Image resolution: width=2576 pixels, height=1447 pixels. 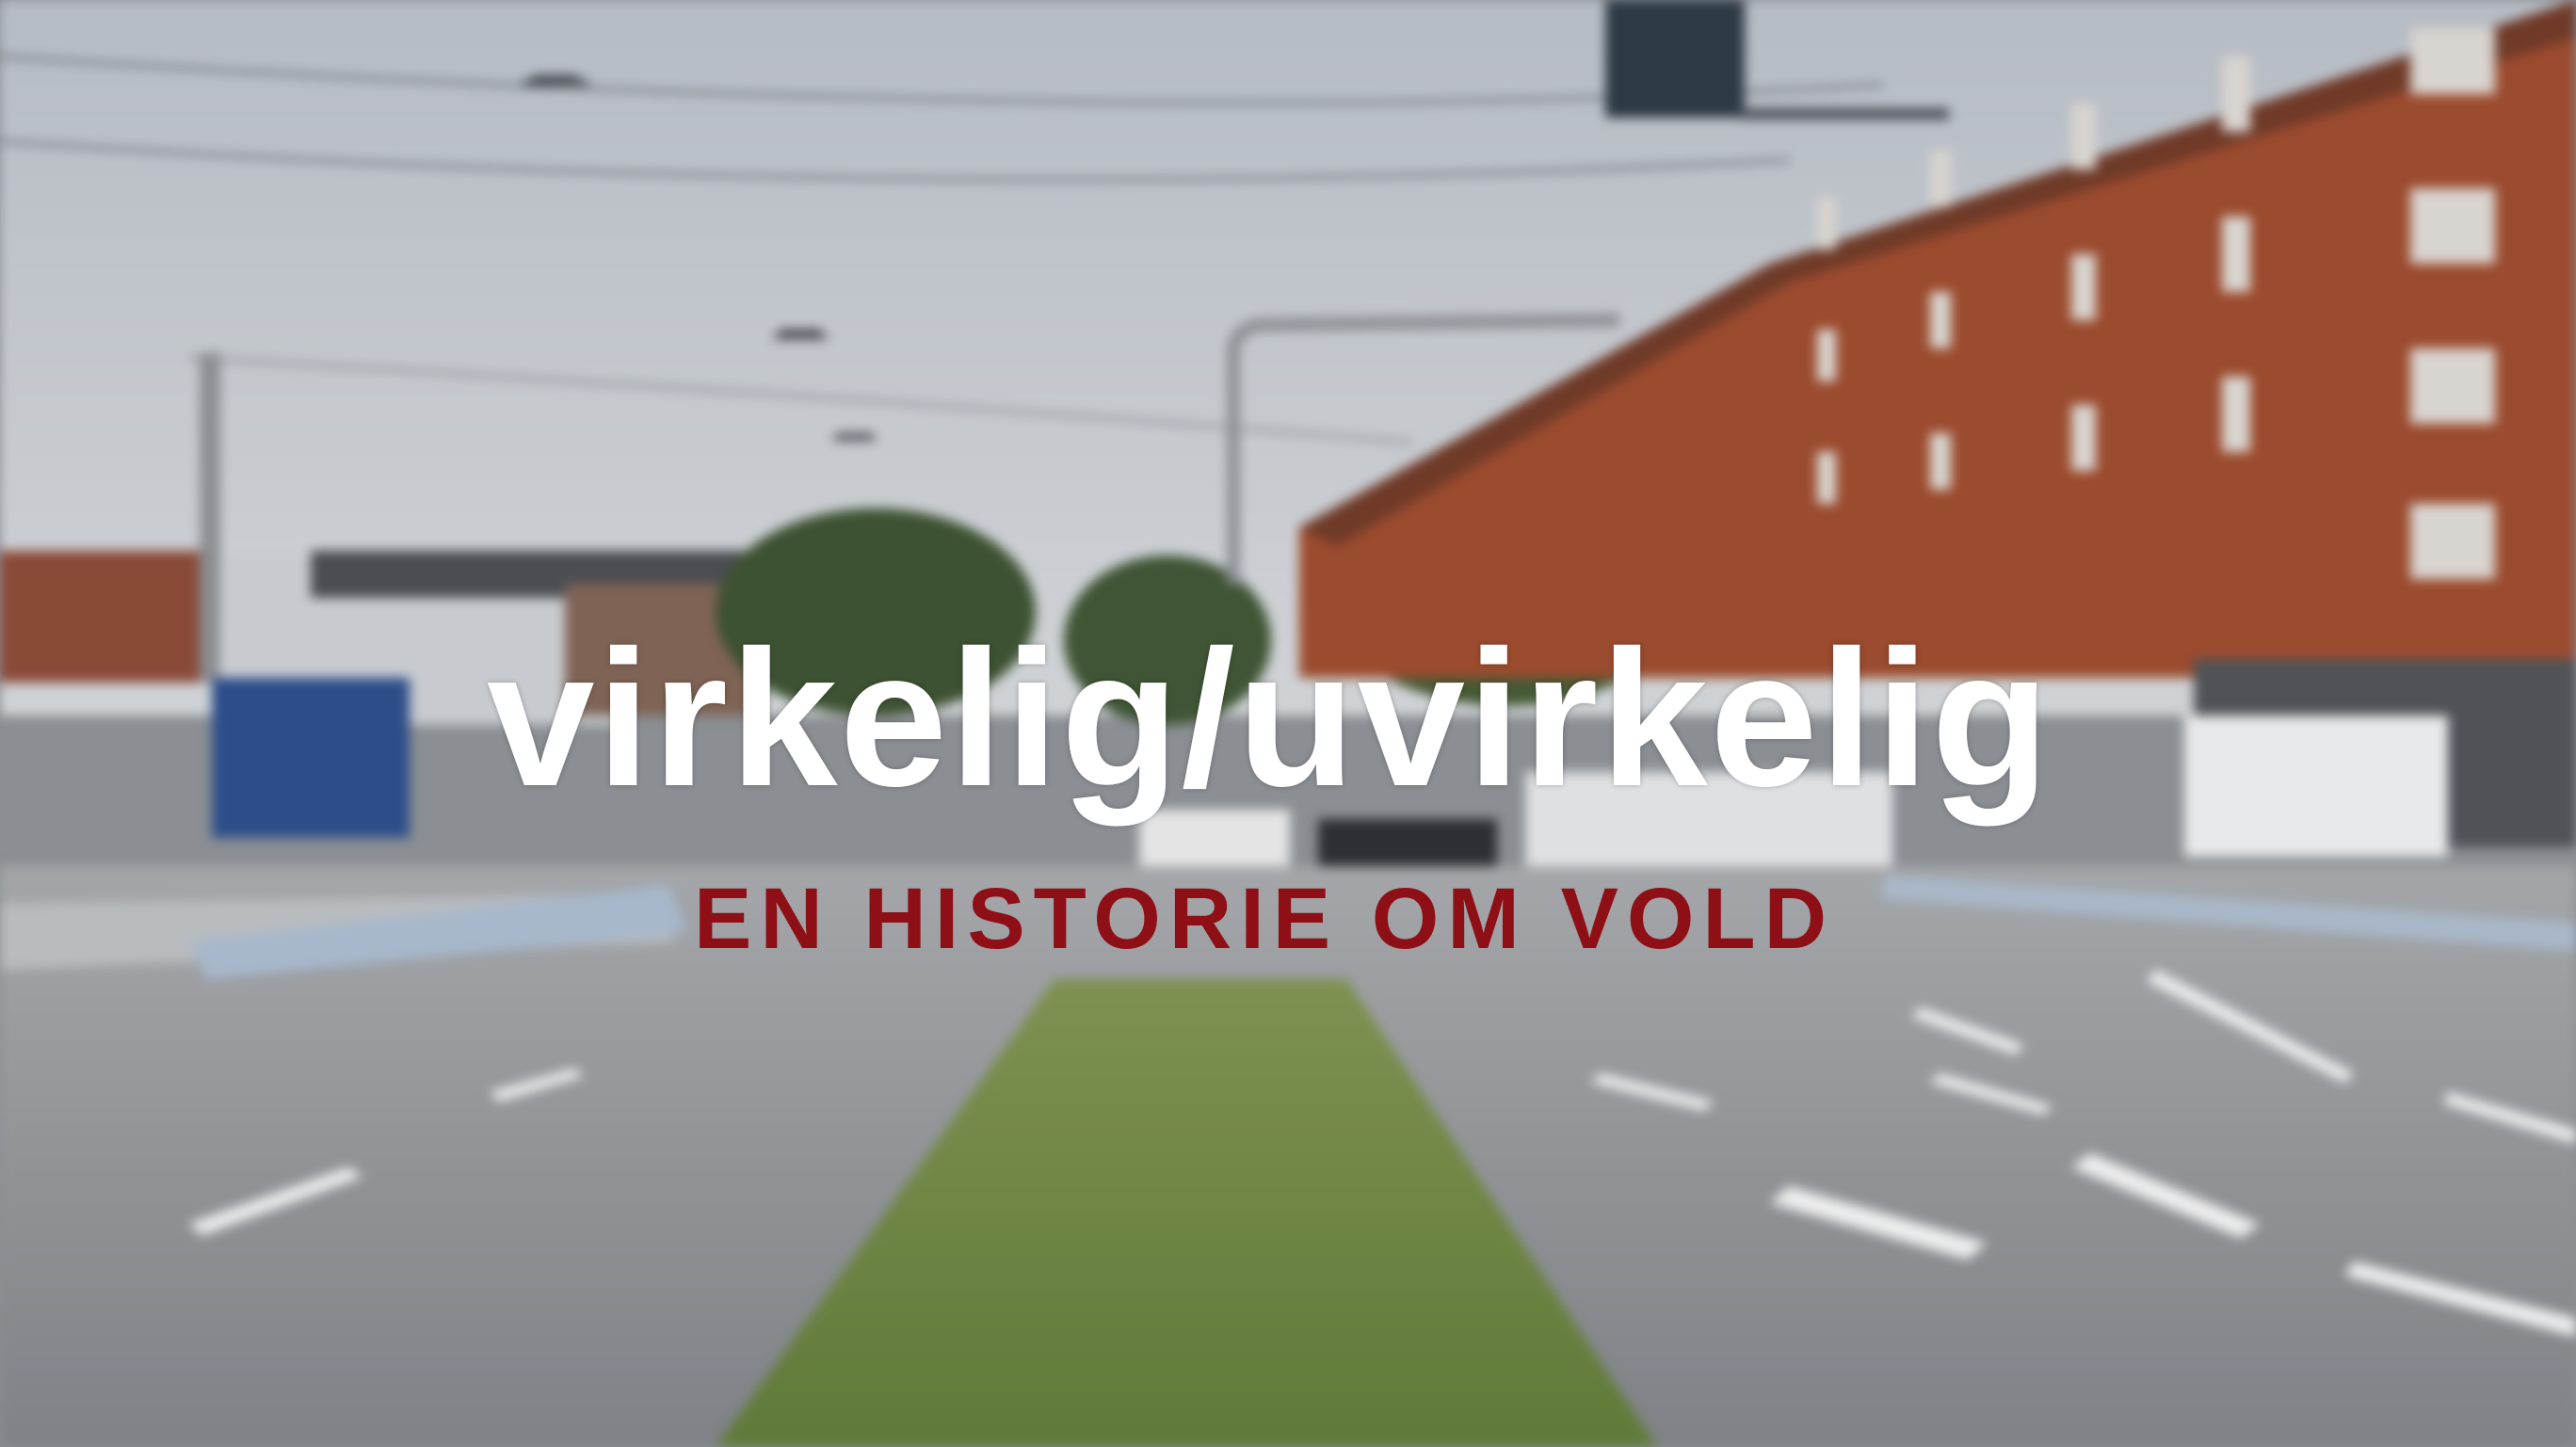 What do you see at coordinates (1269, 718) in the screenshot?
I see `main-title: virkelig/uvirkelig` at bounding box center [1269, 718].